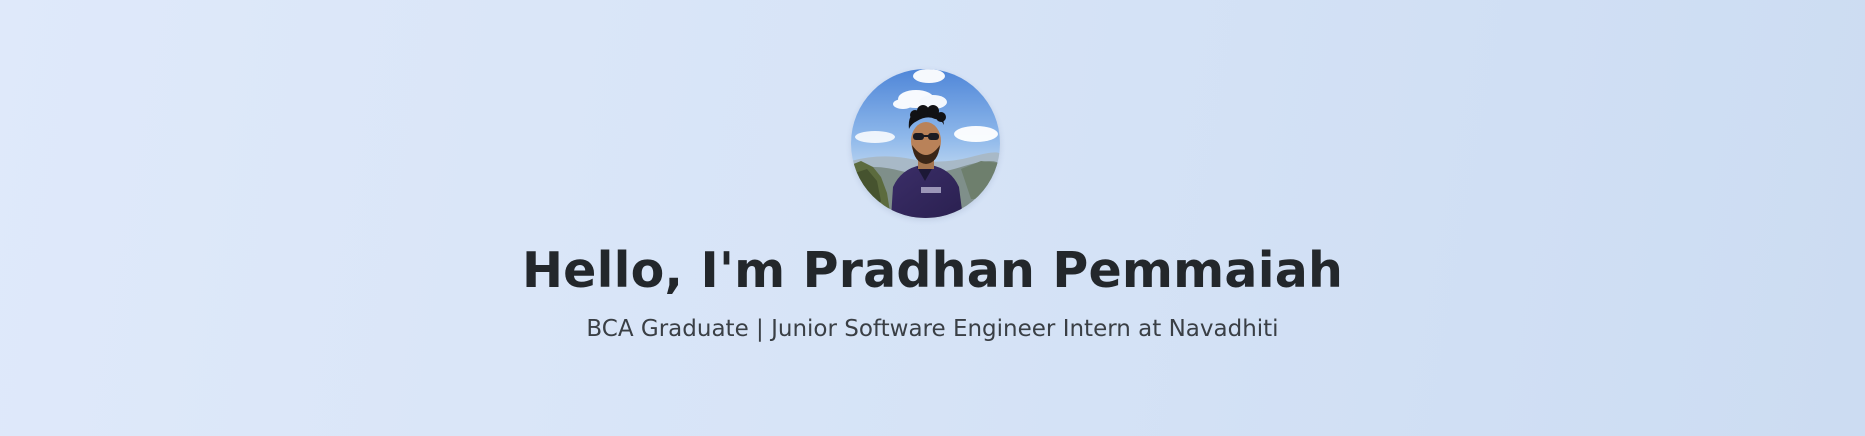 The image size is (1865, 436). I want to click on profile-photo-icon, so click(925, 143).